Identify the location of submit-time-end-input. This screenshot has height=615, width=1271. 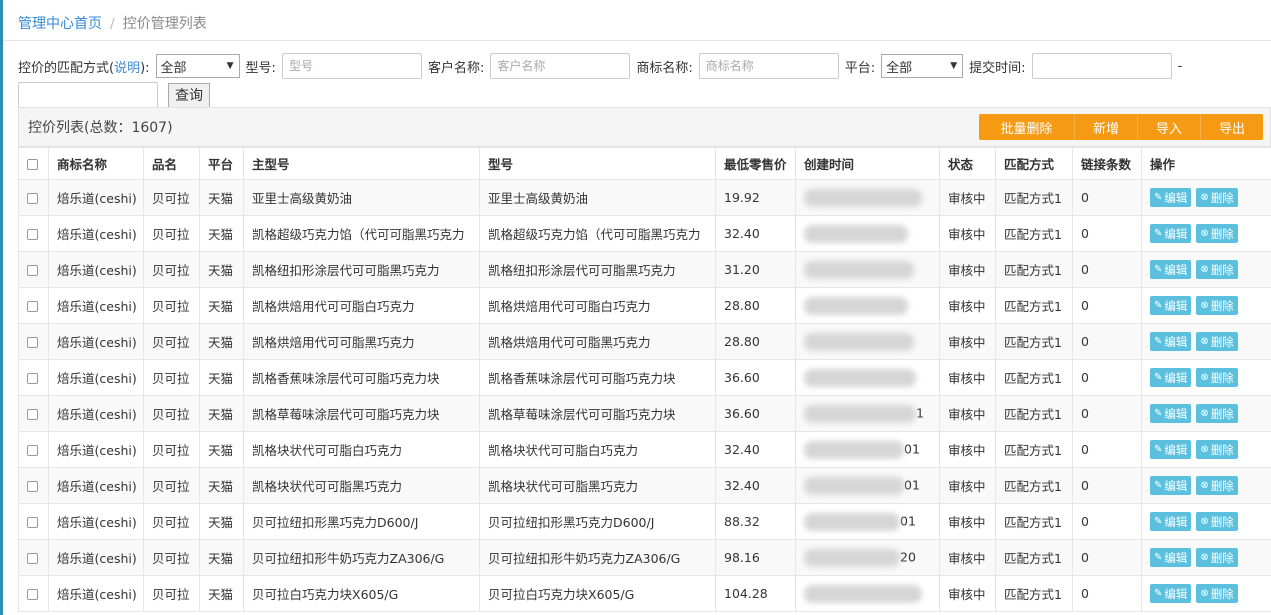
(88, 95).